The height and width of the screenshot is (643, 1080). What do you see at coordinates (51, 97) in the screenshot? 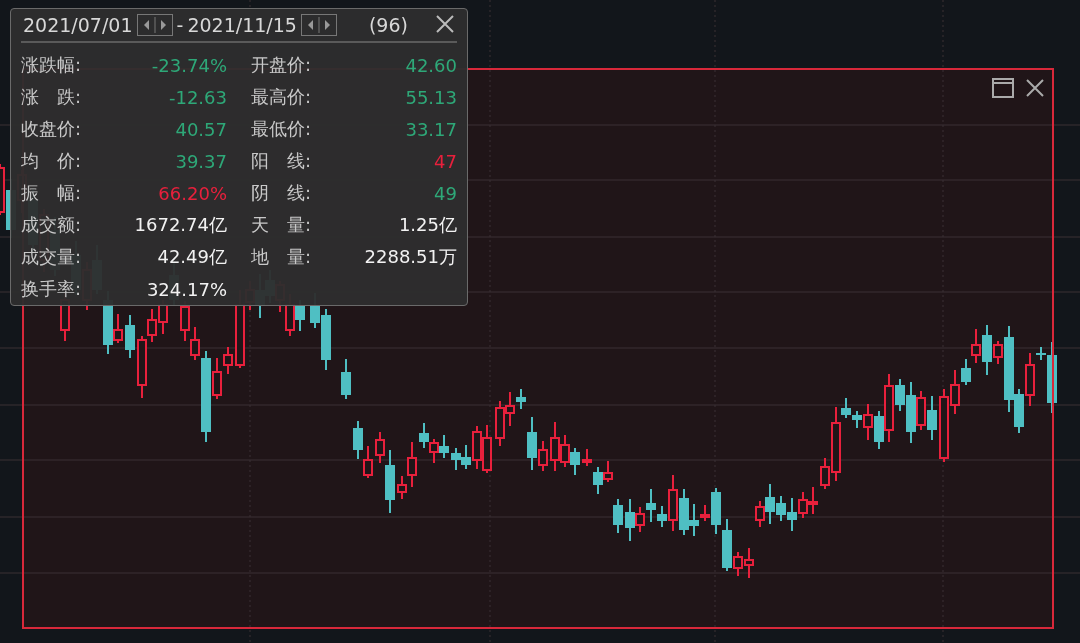
I see `stat-label: 涨 跌:` at bounding box center [51, 97].